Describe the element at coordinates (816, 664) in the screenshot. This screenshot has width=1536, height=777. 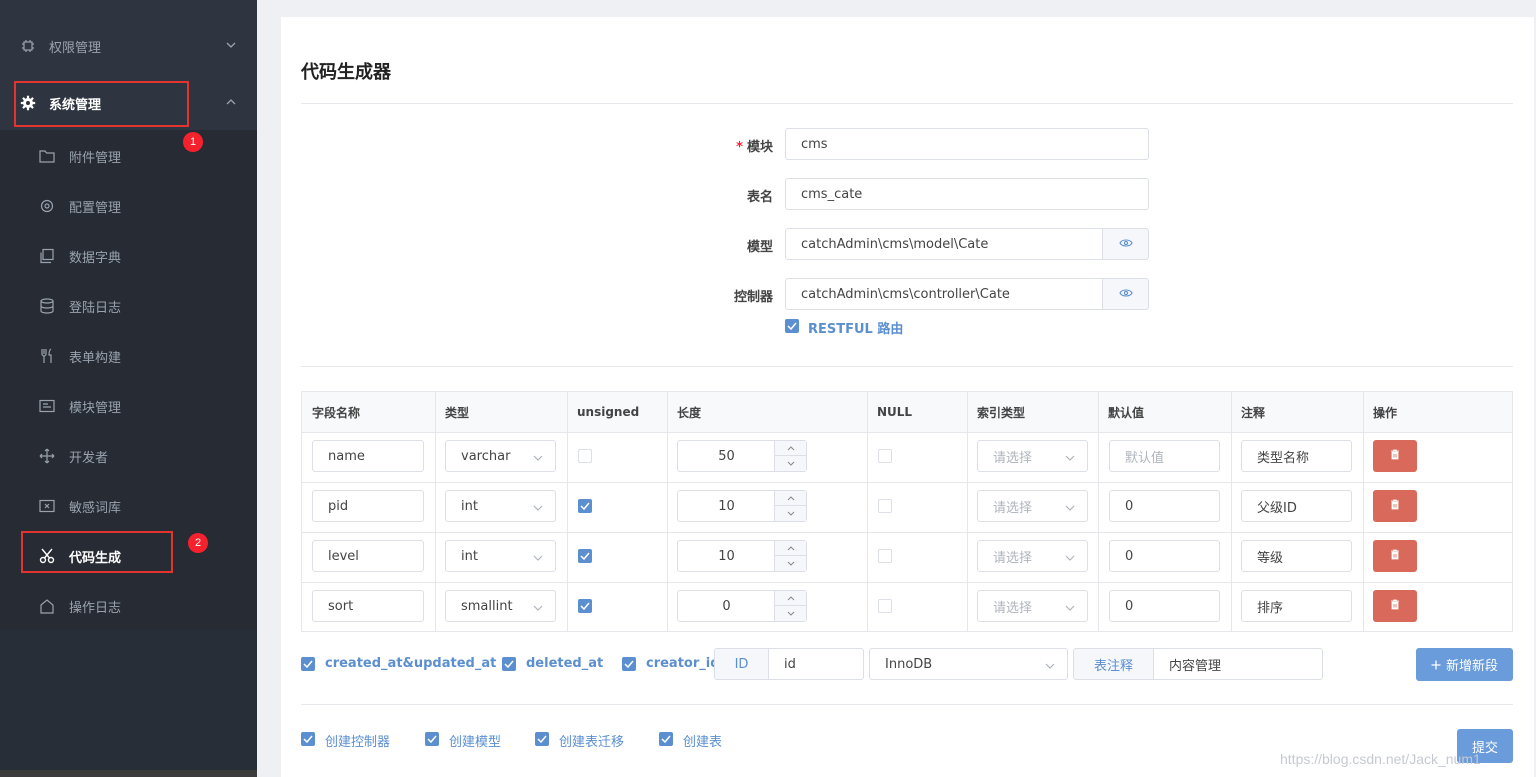
I see `primary-key-input: id` at that location.